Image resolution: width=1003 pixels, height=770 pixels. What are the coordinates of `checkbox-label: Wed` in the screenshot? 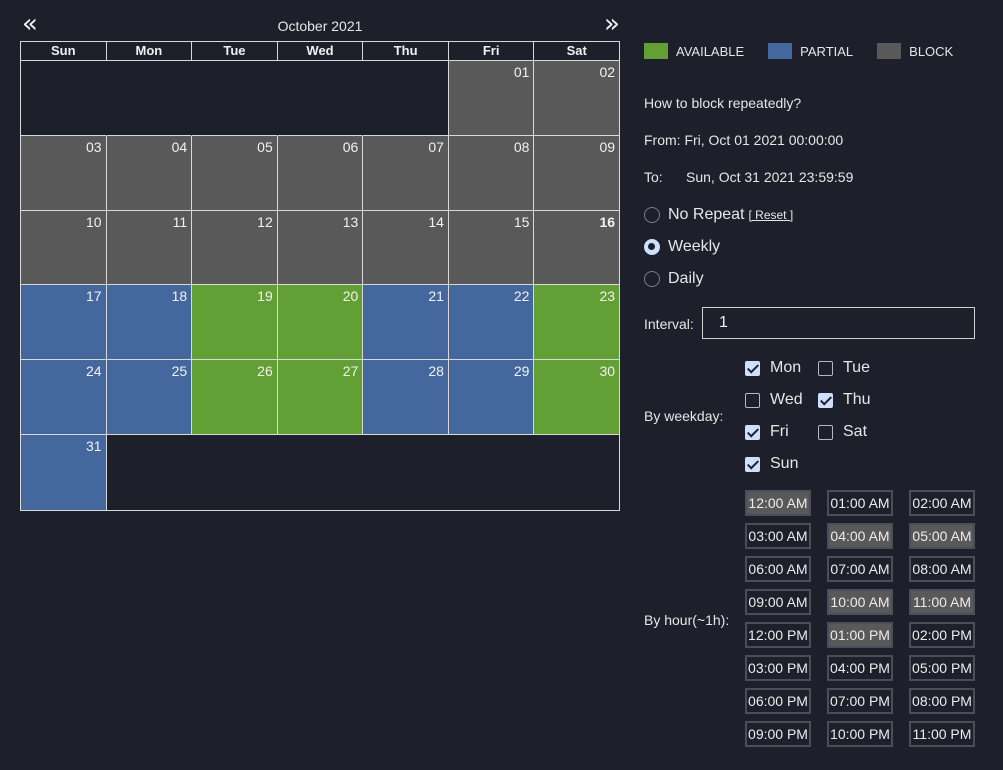 It's located at (786, 399).